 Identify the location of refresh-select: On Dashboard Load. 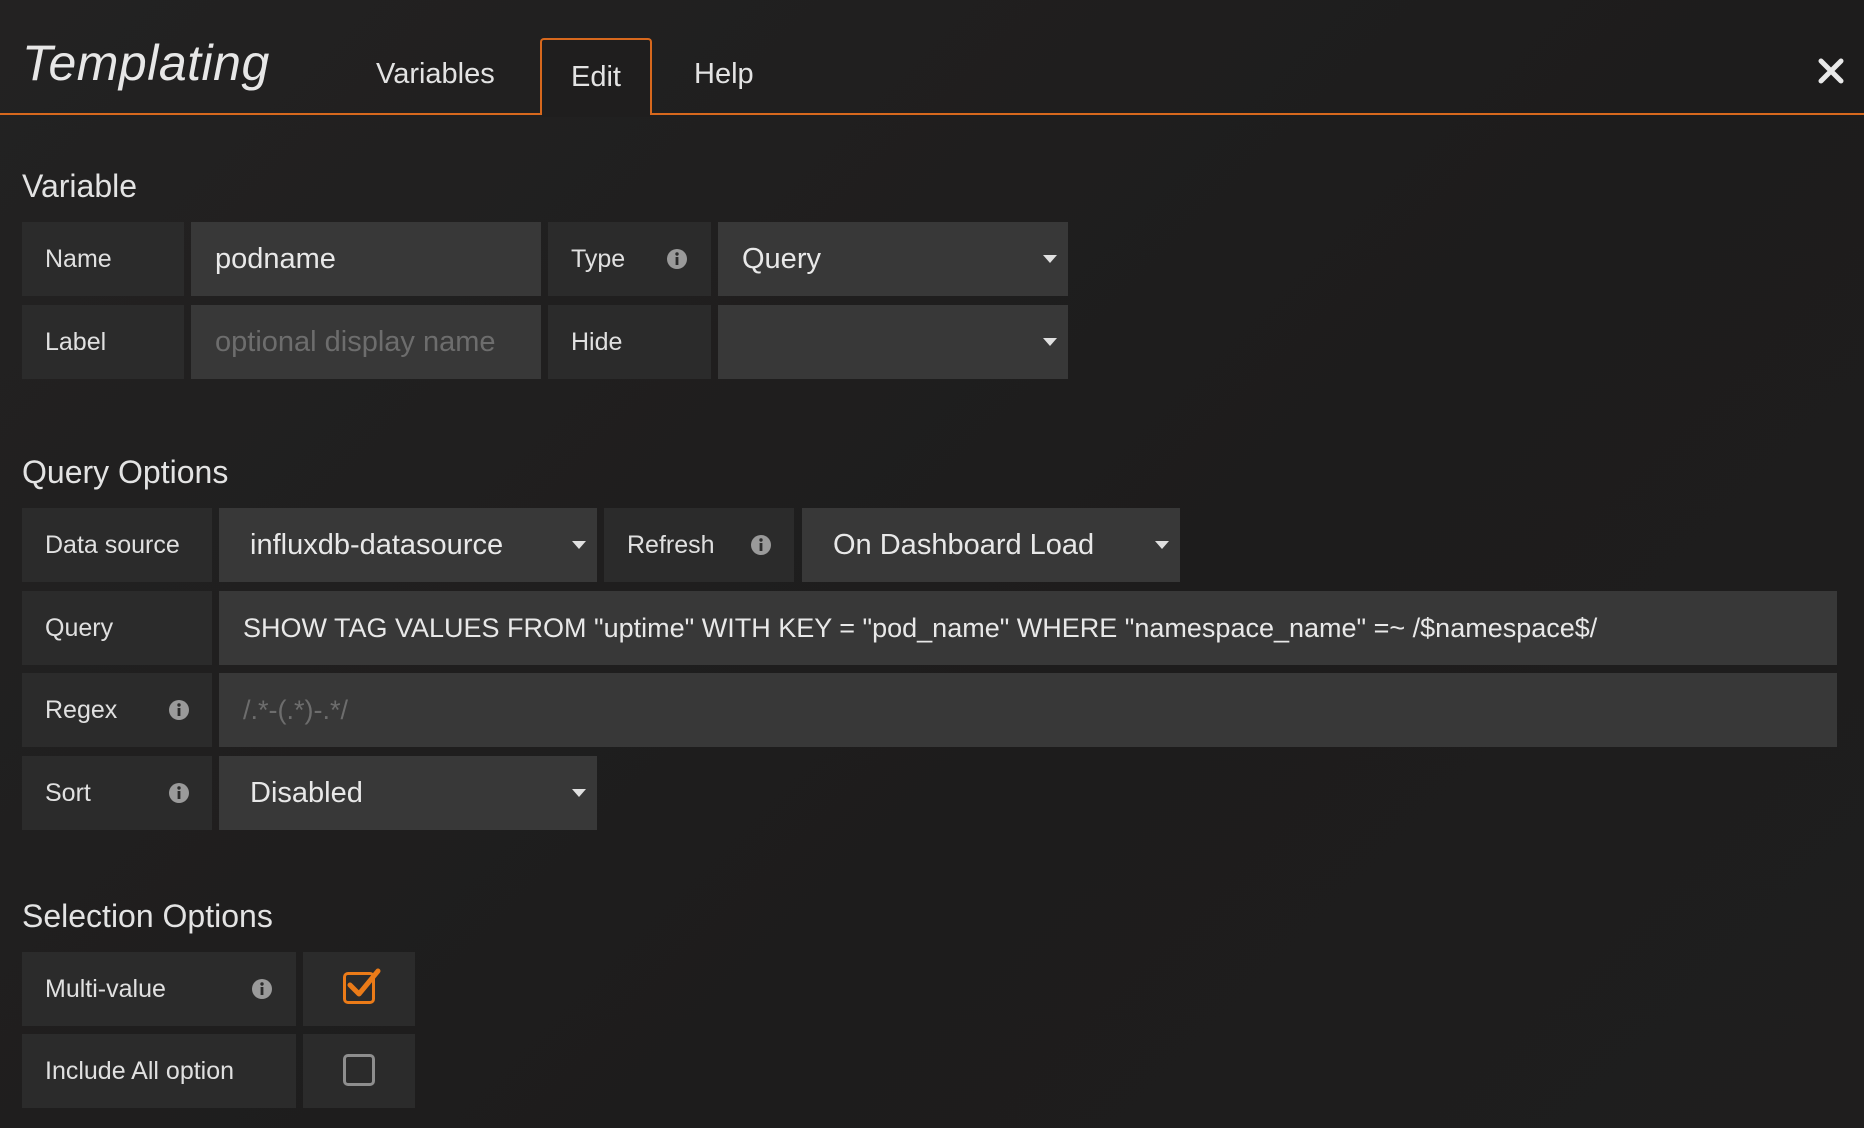
(991, 545).